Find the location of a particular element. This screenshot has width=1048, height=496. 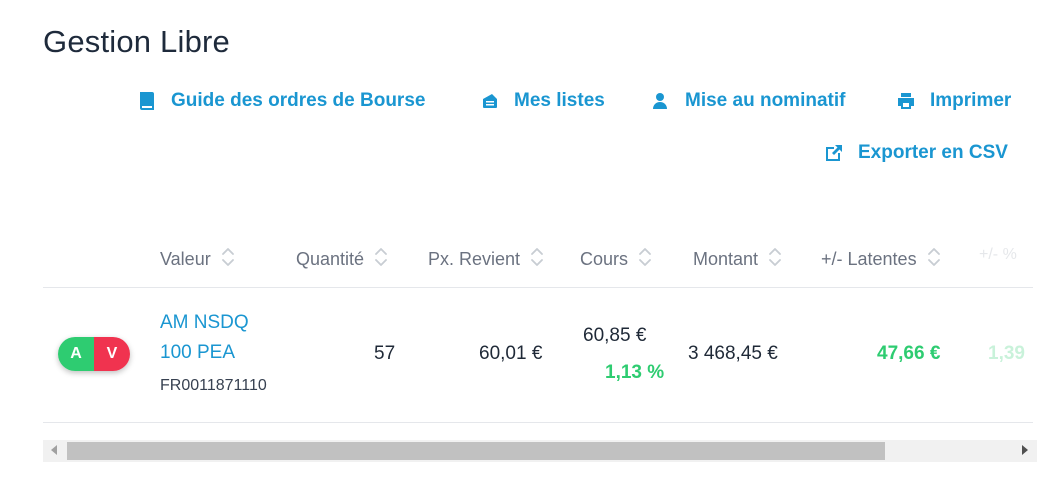

header-divider is located at coordinates (538, 287).